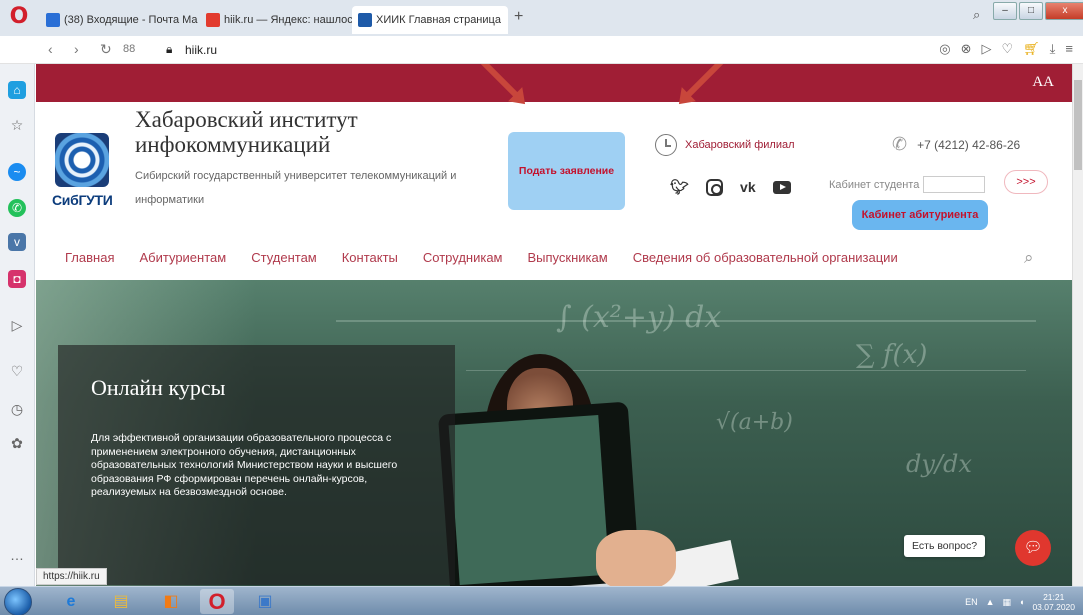 Image resolution: width=1083 pixels, height=615 pixels. What do you see at coordinates (568, 257) in the screenshot?
I see `nav-item-graduates: Выпускникам` at bounding box center [568, 257].